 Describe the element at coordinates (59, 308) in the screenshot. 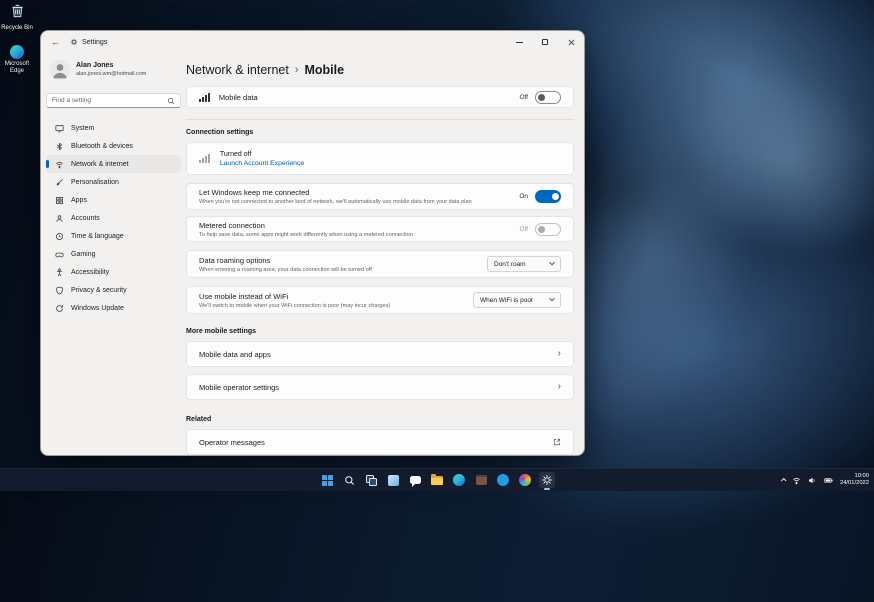

I see `windows-update-icon` at that location.